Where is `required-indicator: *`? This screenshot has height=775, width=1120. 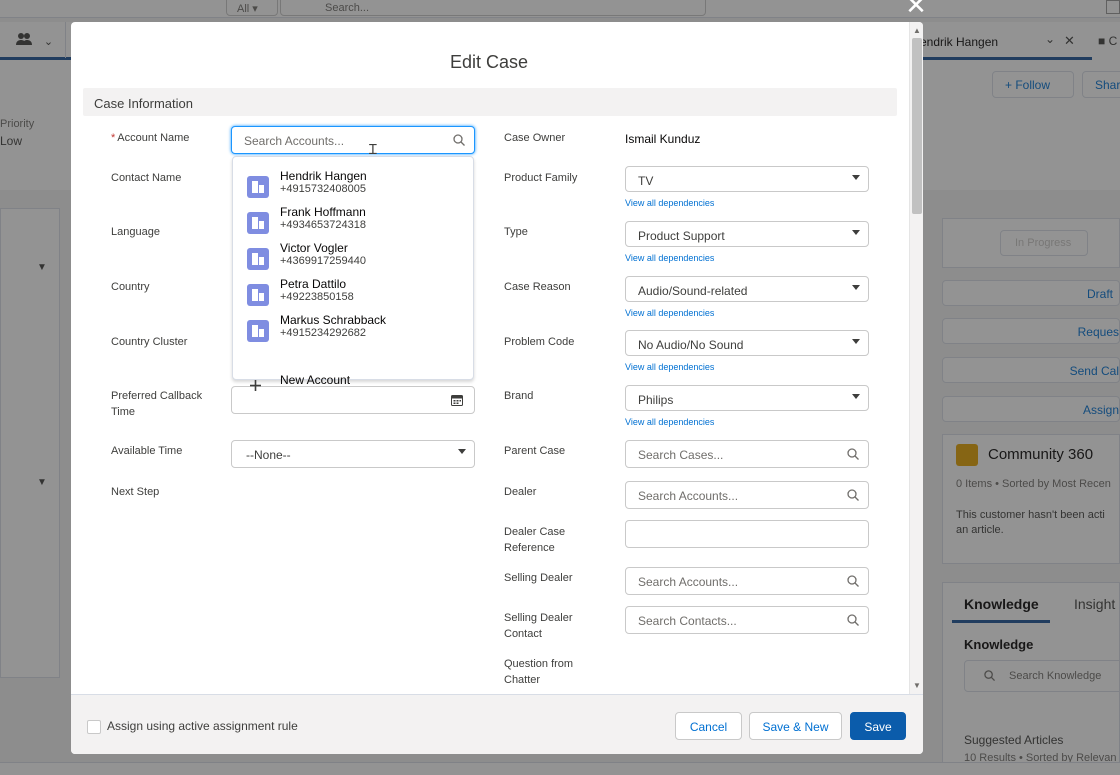
required-indicator: * is located at coordinates (113, 138).